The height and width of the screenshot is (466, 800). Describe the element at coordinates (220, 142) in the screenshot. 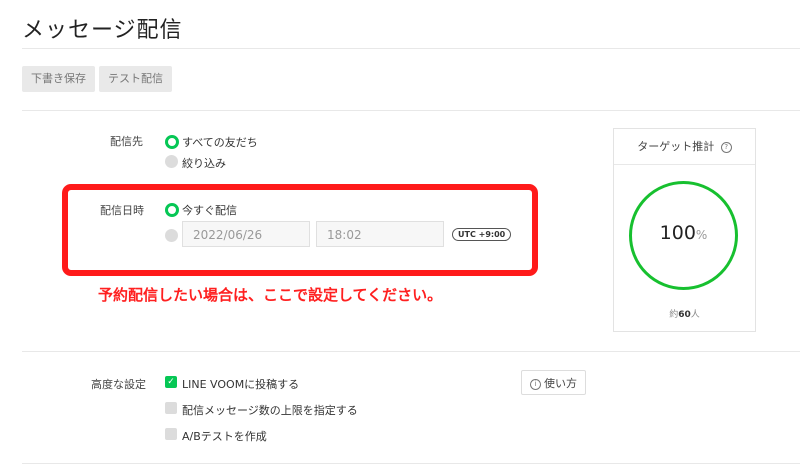

I see `option-all-friends-label: すべての友だち` at that location.